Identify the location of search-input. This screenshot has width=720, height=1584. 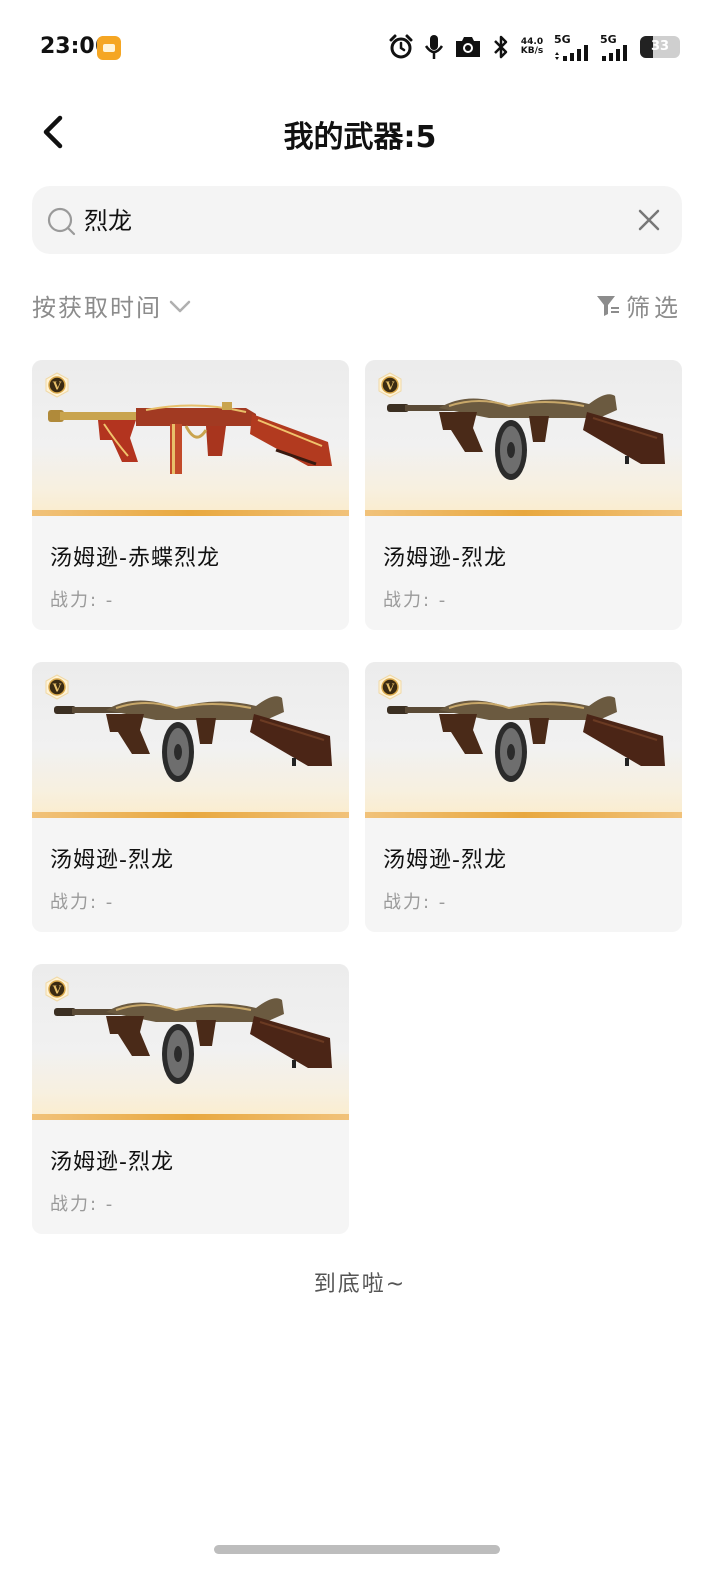
(344, 218).